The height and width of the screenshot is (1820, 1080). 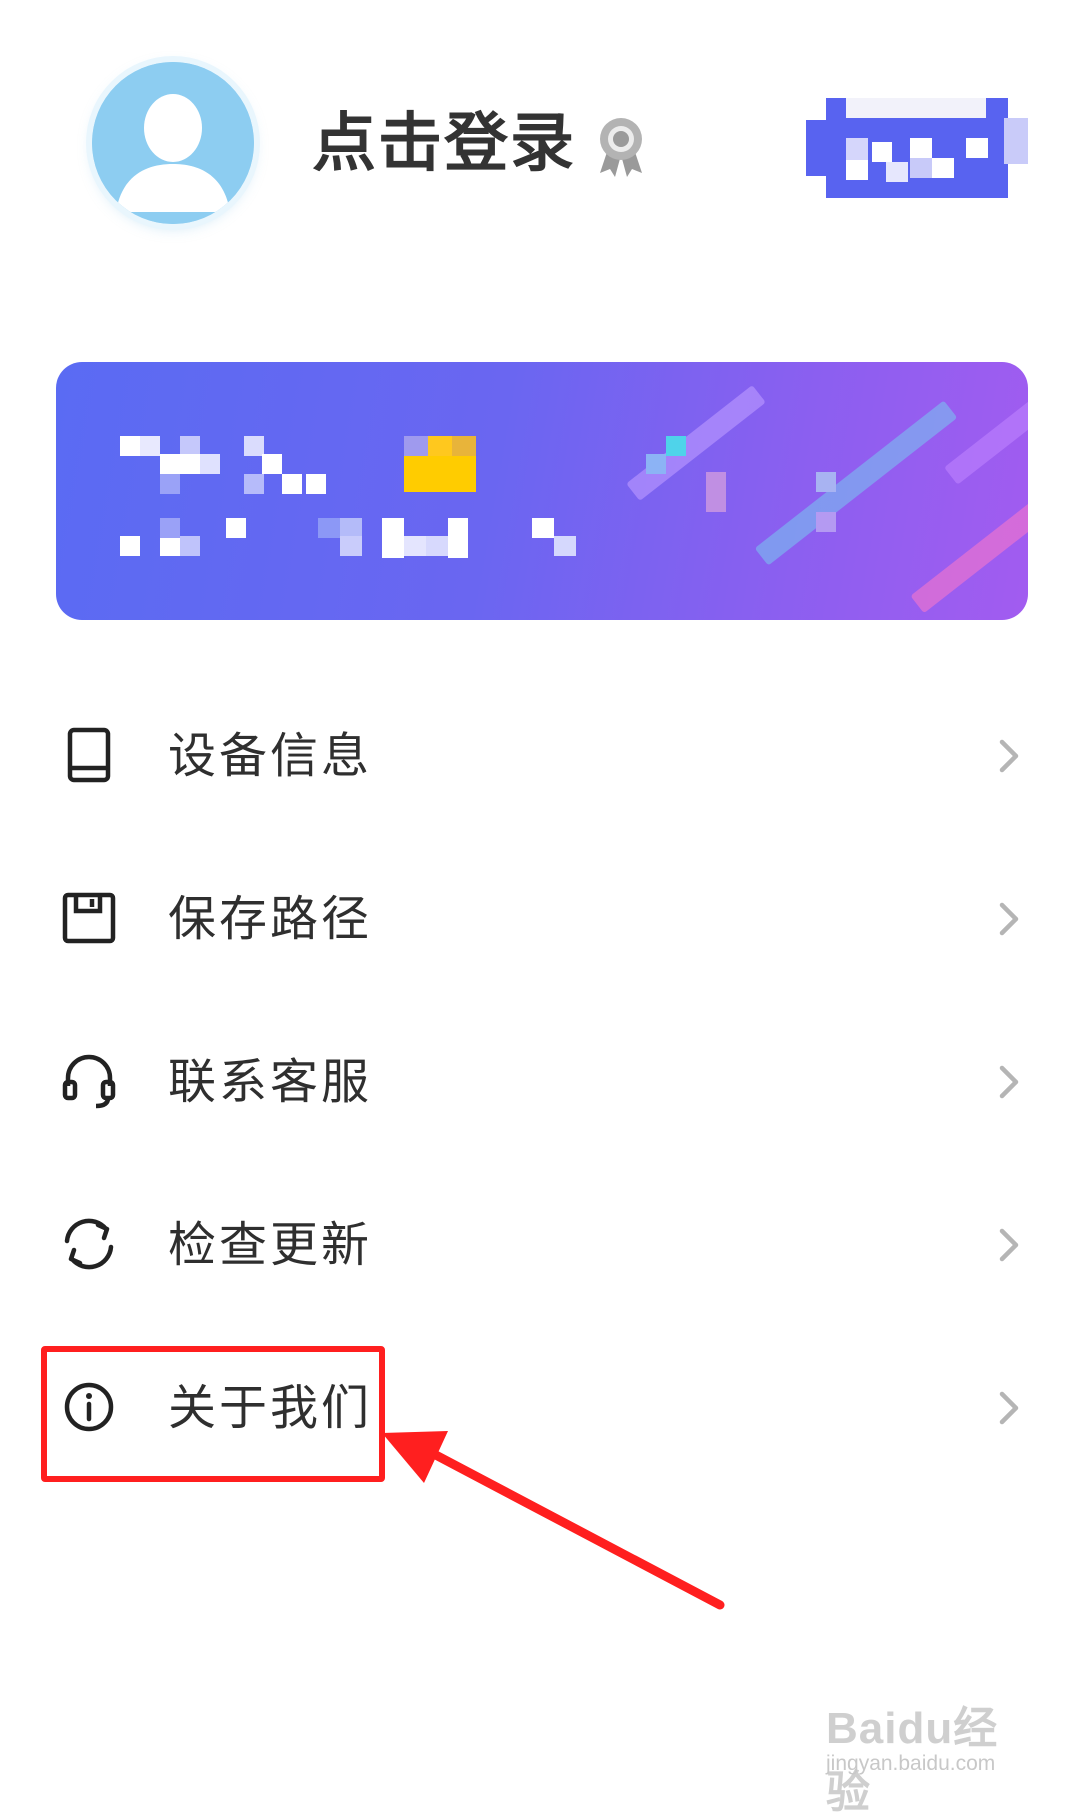 What do you see at coordinates (89, 1244) in the screenshot?
I see `refresh-icon` at bounding box center [89, 1244].